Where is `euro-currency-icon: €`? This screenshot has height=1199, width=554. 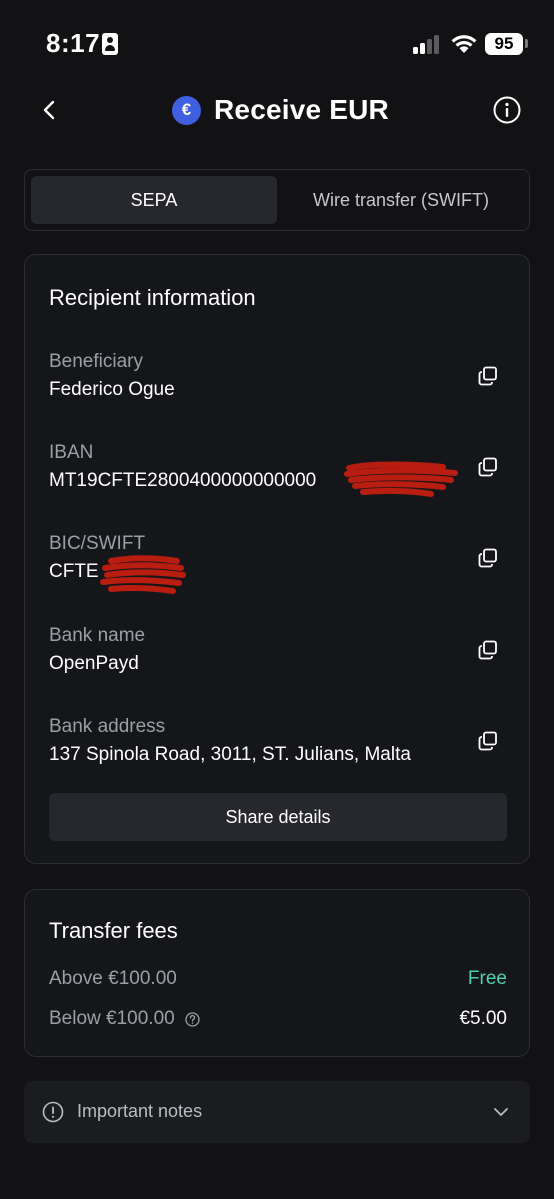
euro-currency-icon: € is located at coordinates (186, 110).